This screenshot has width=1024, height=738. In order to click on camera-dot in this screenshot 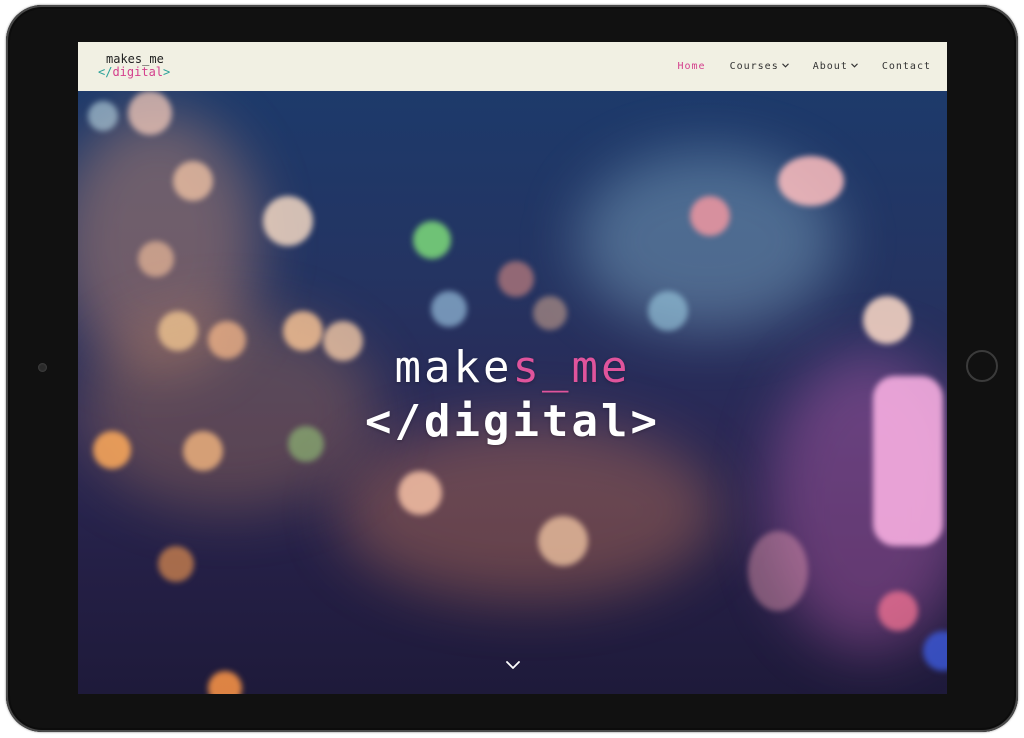, I will do `click(42, 367)`.